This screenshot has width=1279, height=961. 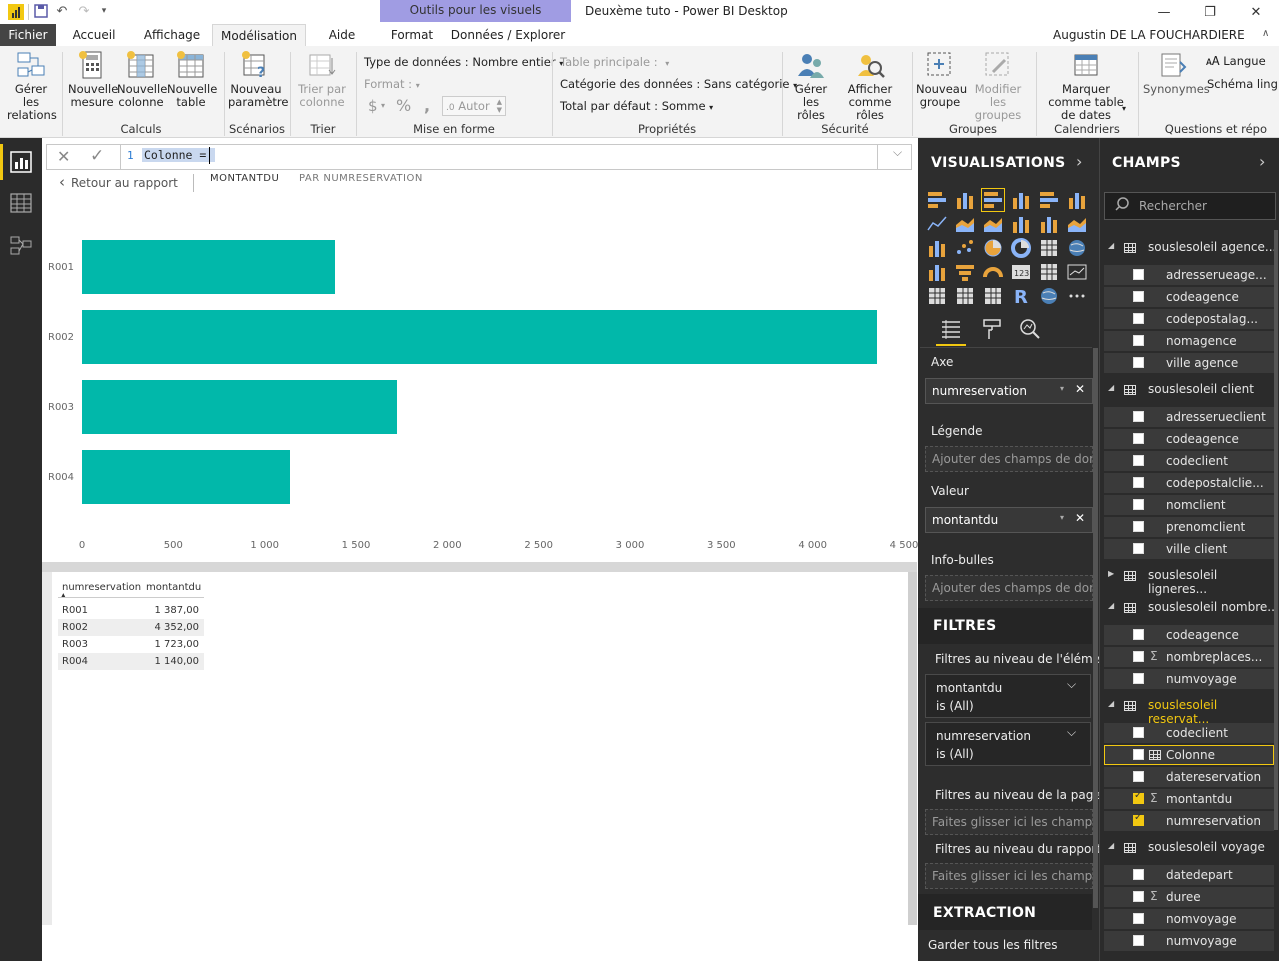 I want to click on tab-aide: Aide, so click(x=342, y=35).